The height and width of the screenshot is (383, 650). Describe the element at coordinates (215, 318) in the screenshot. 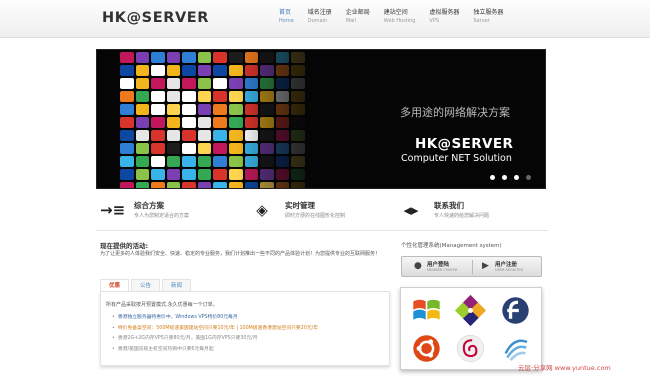

I see `promo-item: 香港独立服务器特惠价中，Windows VPS特价80元每月` at that location.